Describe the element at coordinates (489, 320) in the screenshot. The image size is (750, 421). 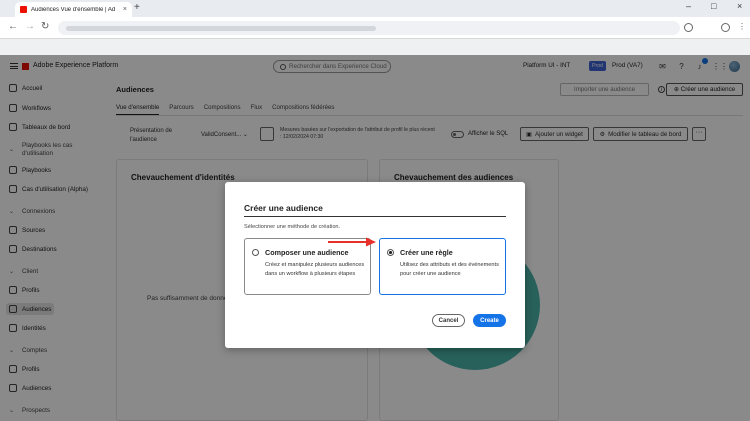
I see `create-button: Create` at that location.